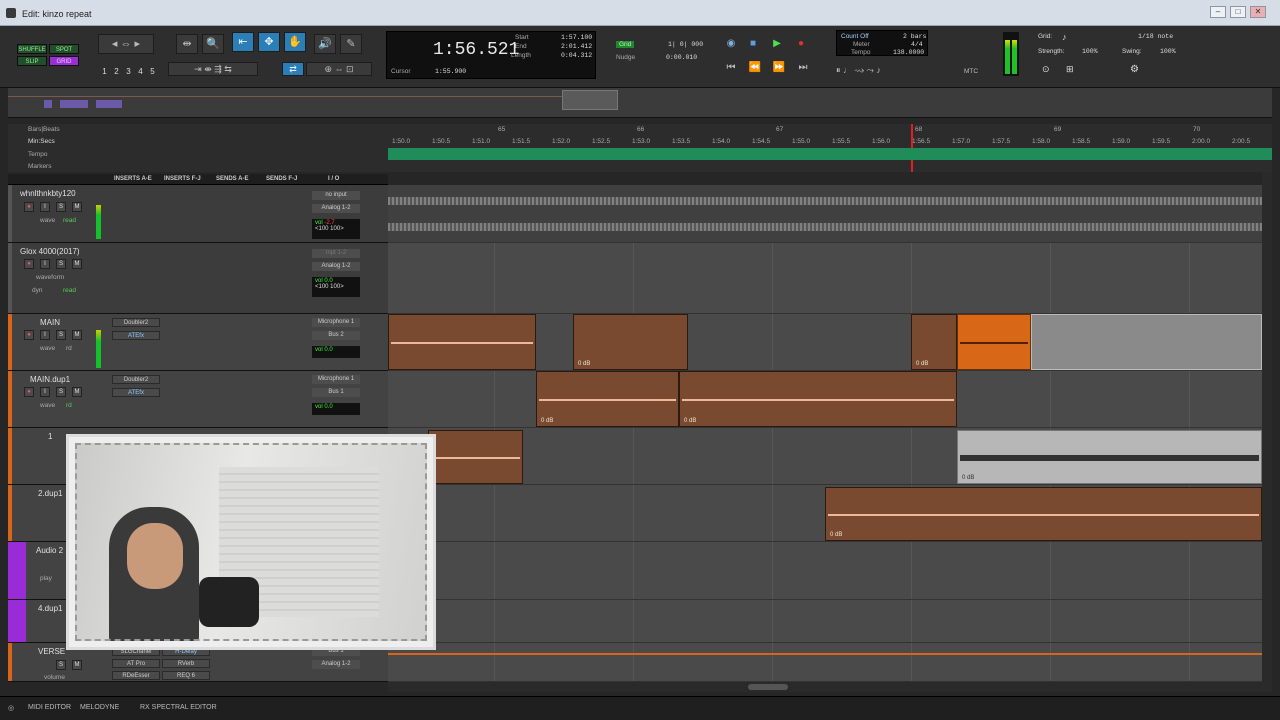 This screenshot has width=1280, height=720. I want to click on strength-value: 100%, so click(1090, 51).